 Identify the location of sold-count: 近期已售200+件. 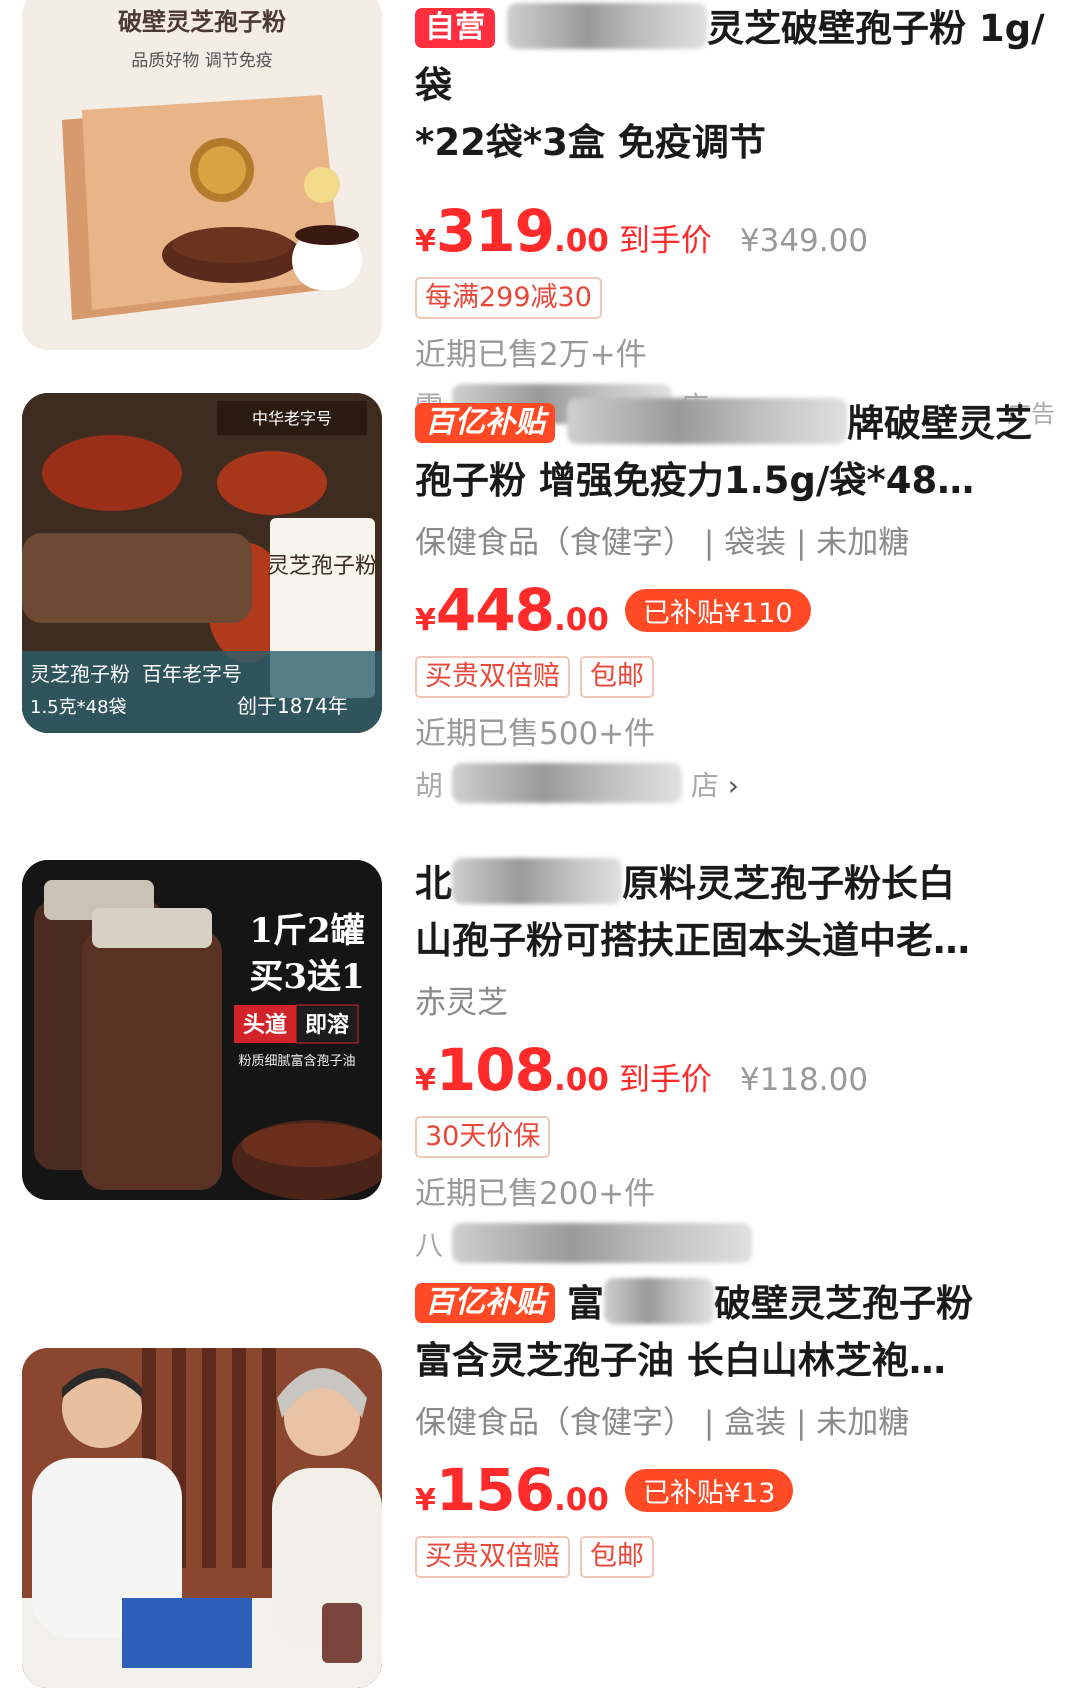
(535, 1194).